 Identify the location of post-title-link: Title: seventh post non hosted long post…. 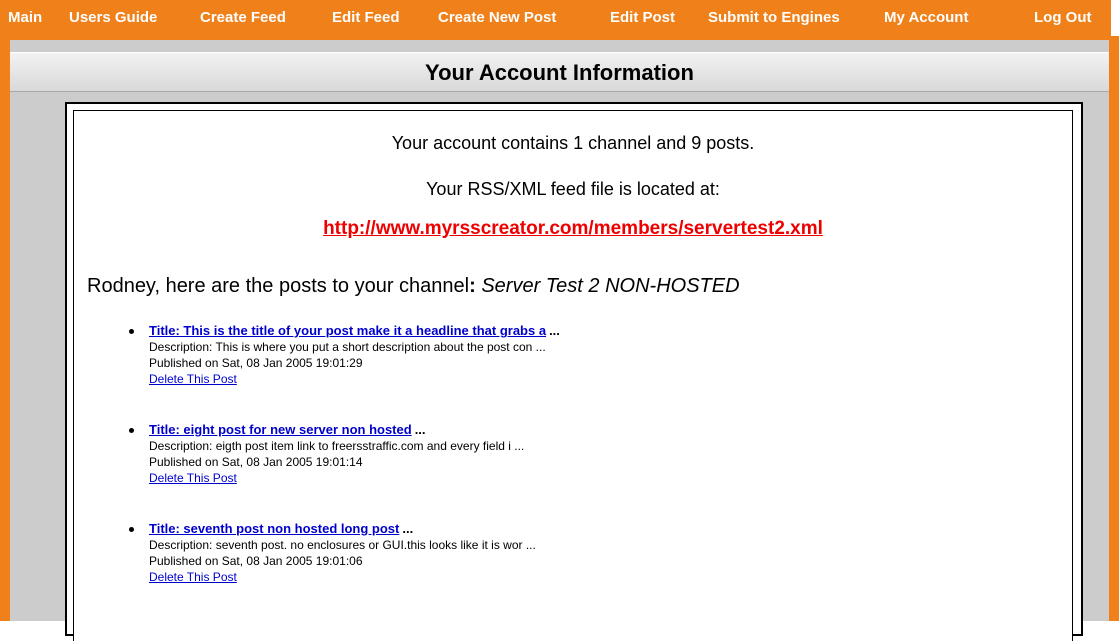
(599, 529).